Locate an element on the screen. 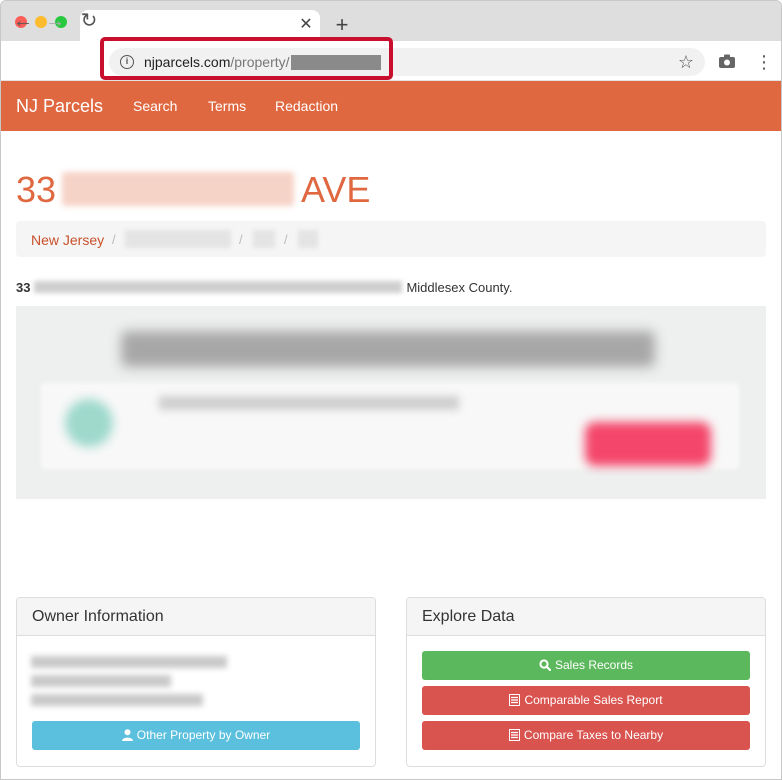 This screenshot has width=782, height=780. title-redaction is located at coordinates (178, 189).